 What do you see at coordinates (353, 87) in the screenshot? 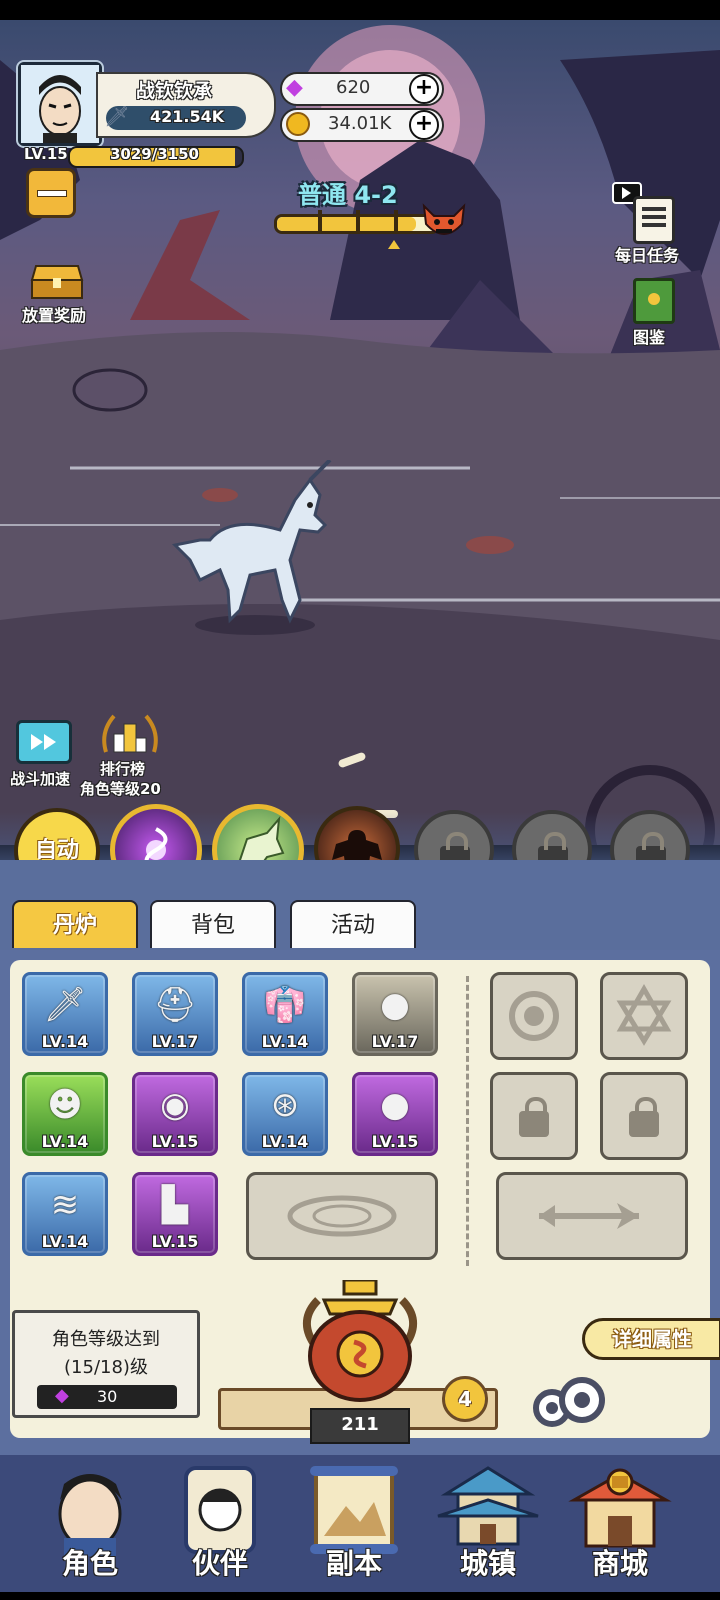
I see `gem-amount: 620` at bounding box center [353, 87].